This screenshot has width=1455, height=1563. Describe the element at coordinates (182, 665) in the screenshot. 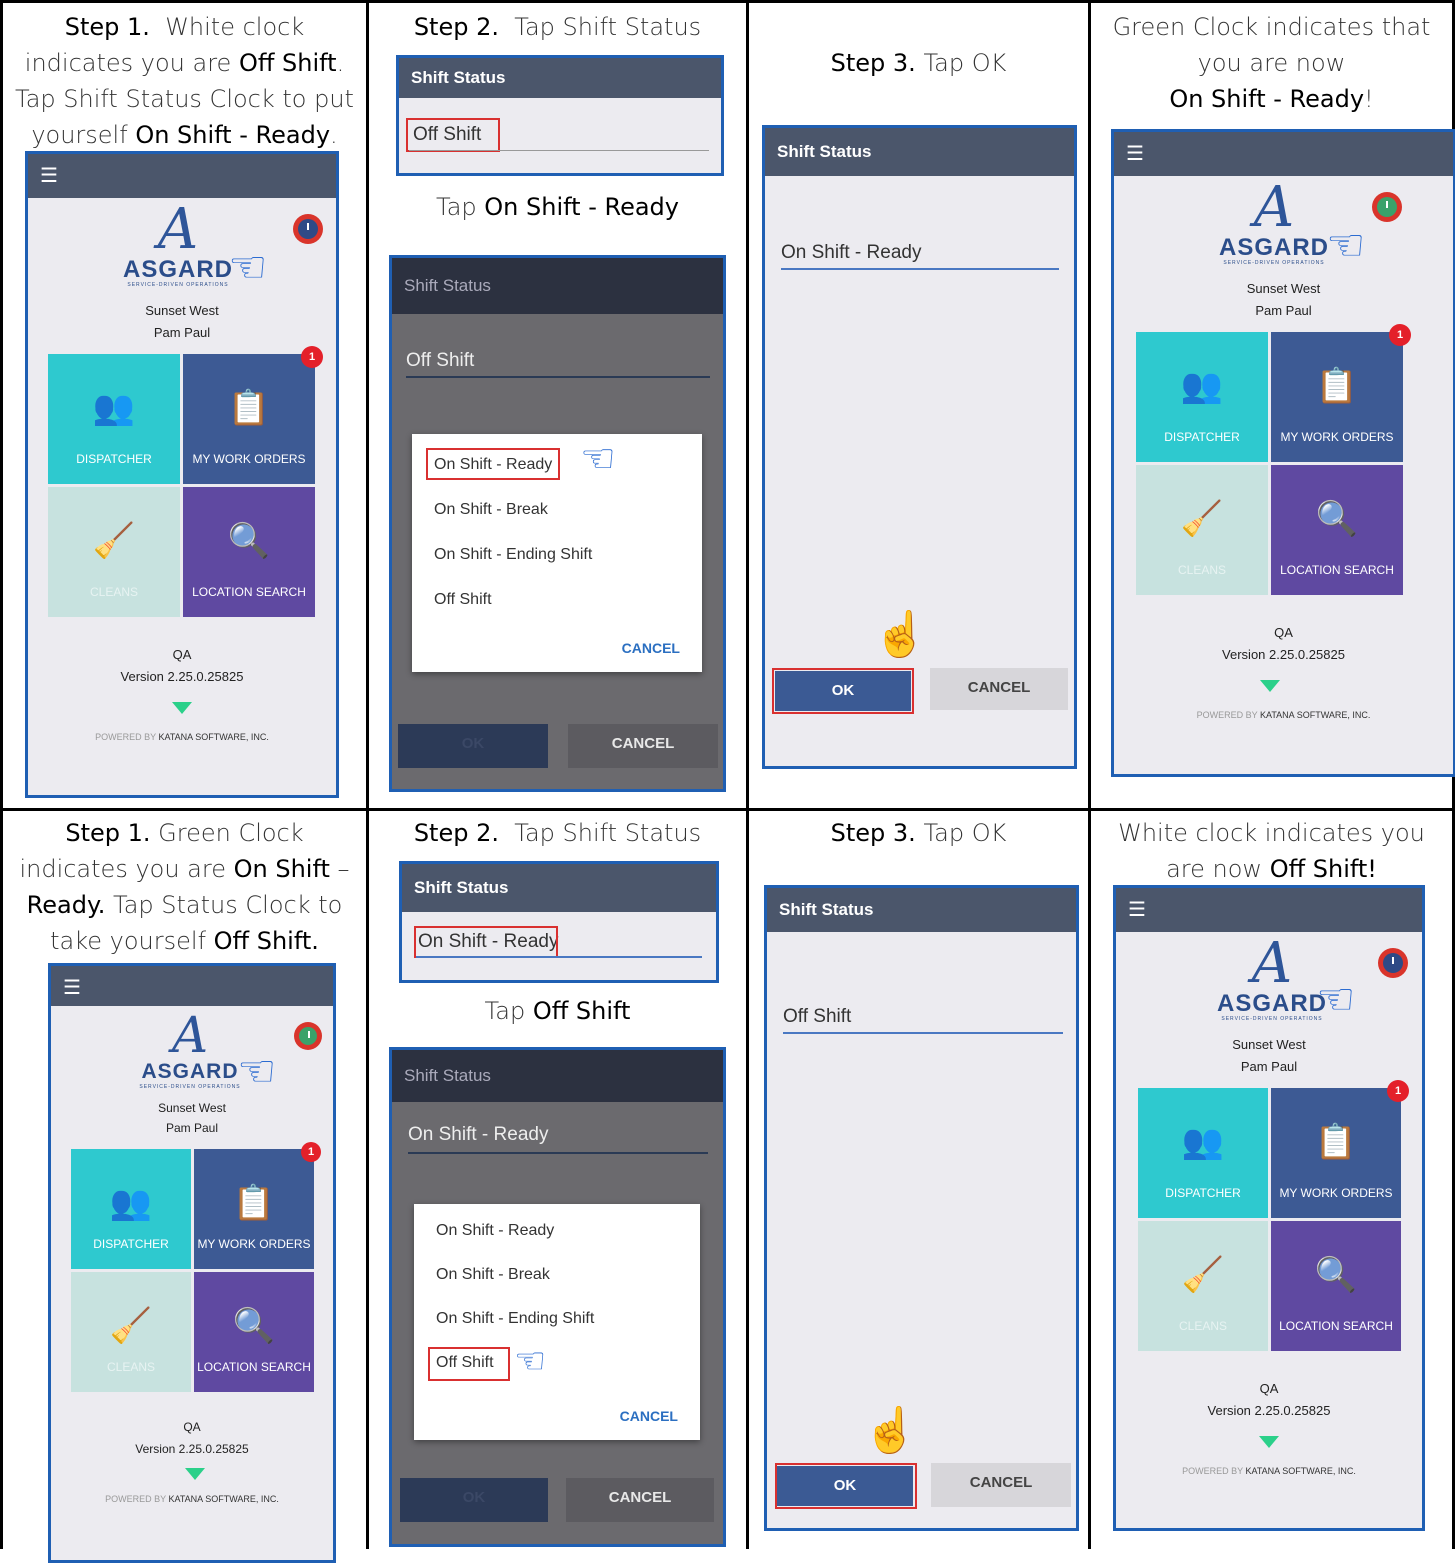

I see `env-version: QA Version 2.25.0.25825` at that location.